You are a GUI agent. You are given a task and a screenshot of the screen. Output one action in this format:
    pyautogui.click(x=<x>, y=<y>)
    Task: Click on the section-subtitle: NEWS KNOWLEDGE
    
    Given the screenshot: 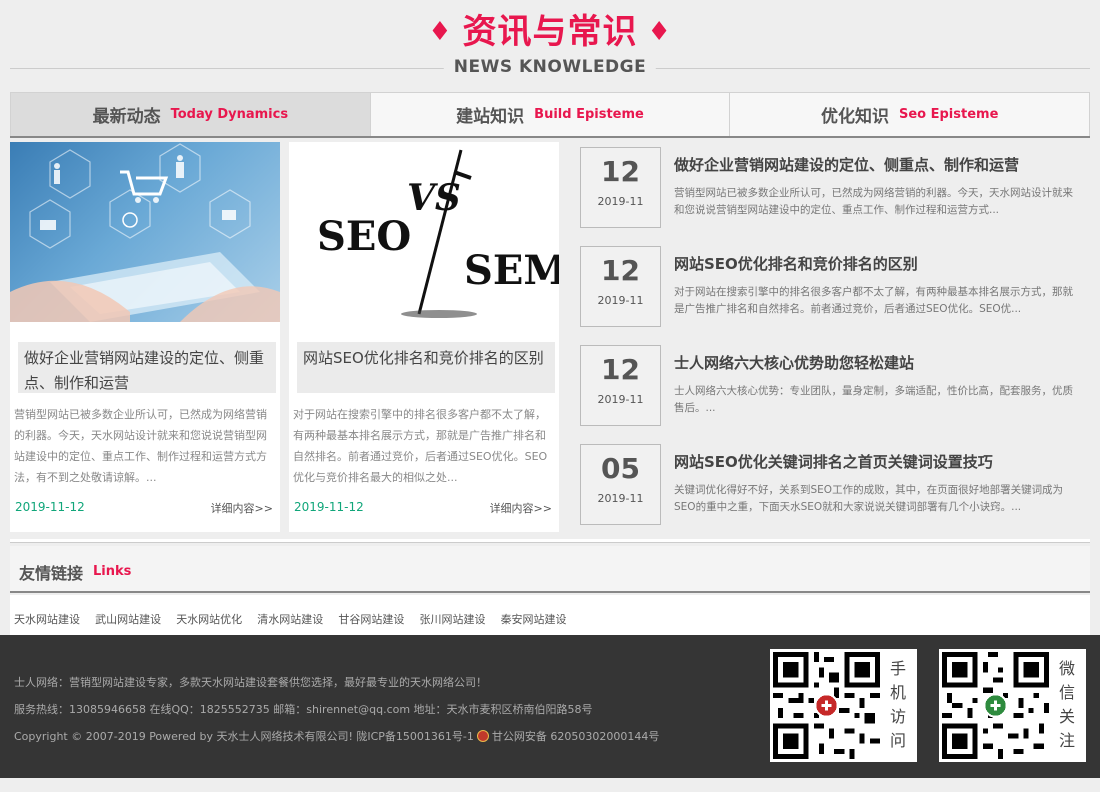 What is the action you would take?
    pyautogui.click(x=550, y=67)
    